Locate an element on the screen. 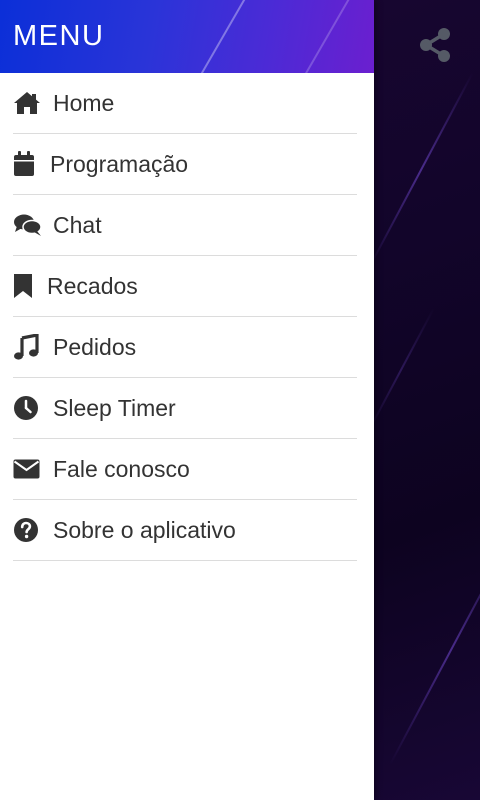 Image resolution: width=480 pixels, height=800 pixels. menu-item-chat: Chat is located at coordinates (185, 225).